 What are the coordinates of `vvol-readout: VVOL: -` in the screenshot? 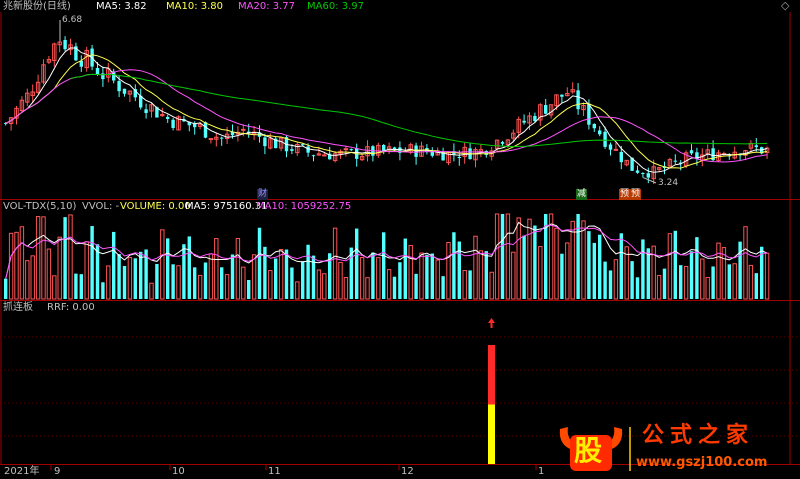 It's located at (101, 206).